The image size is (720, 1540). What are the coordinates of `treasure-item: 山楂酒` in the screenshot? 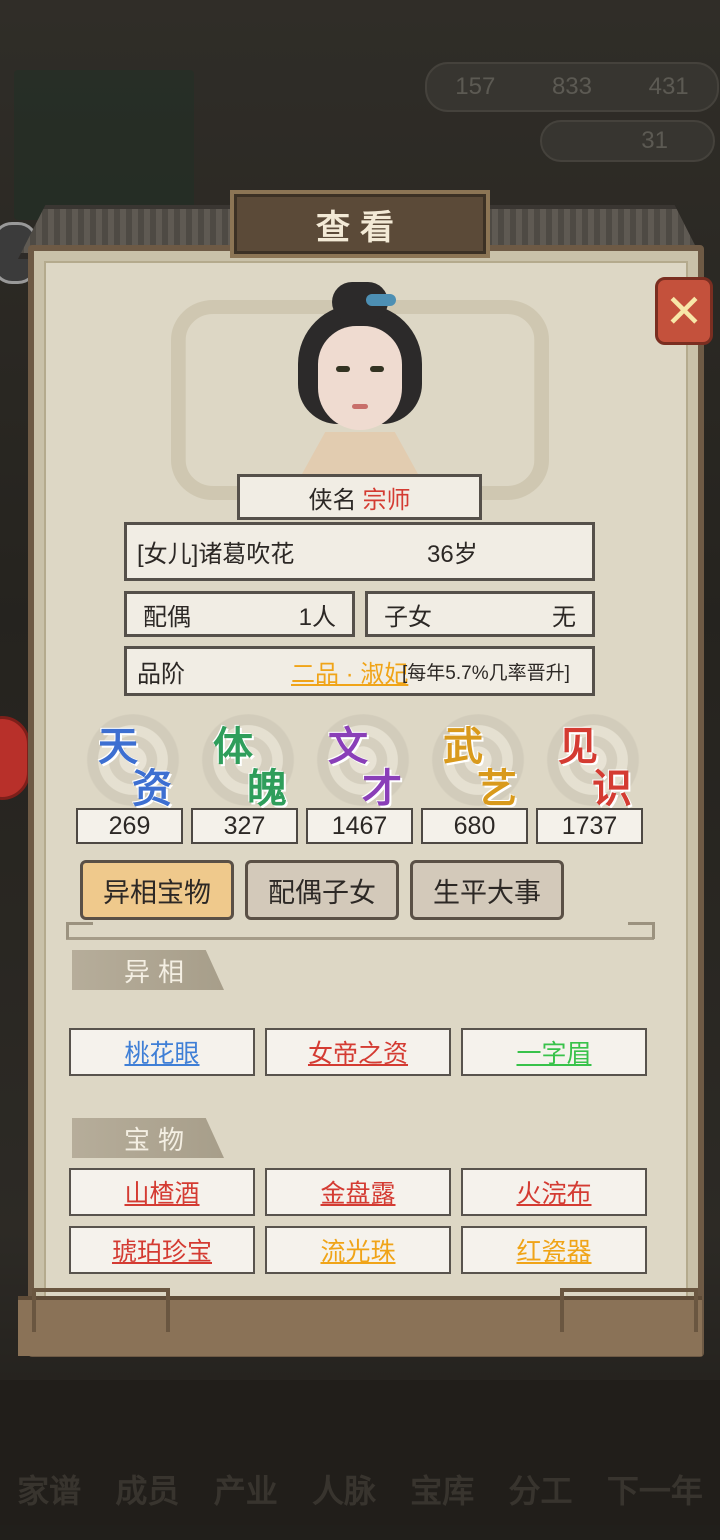 It's located at (162, 1192).